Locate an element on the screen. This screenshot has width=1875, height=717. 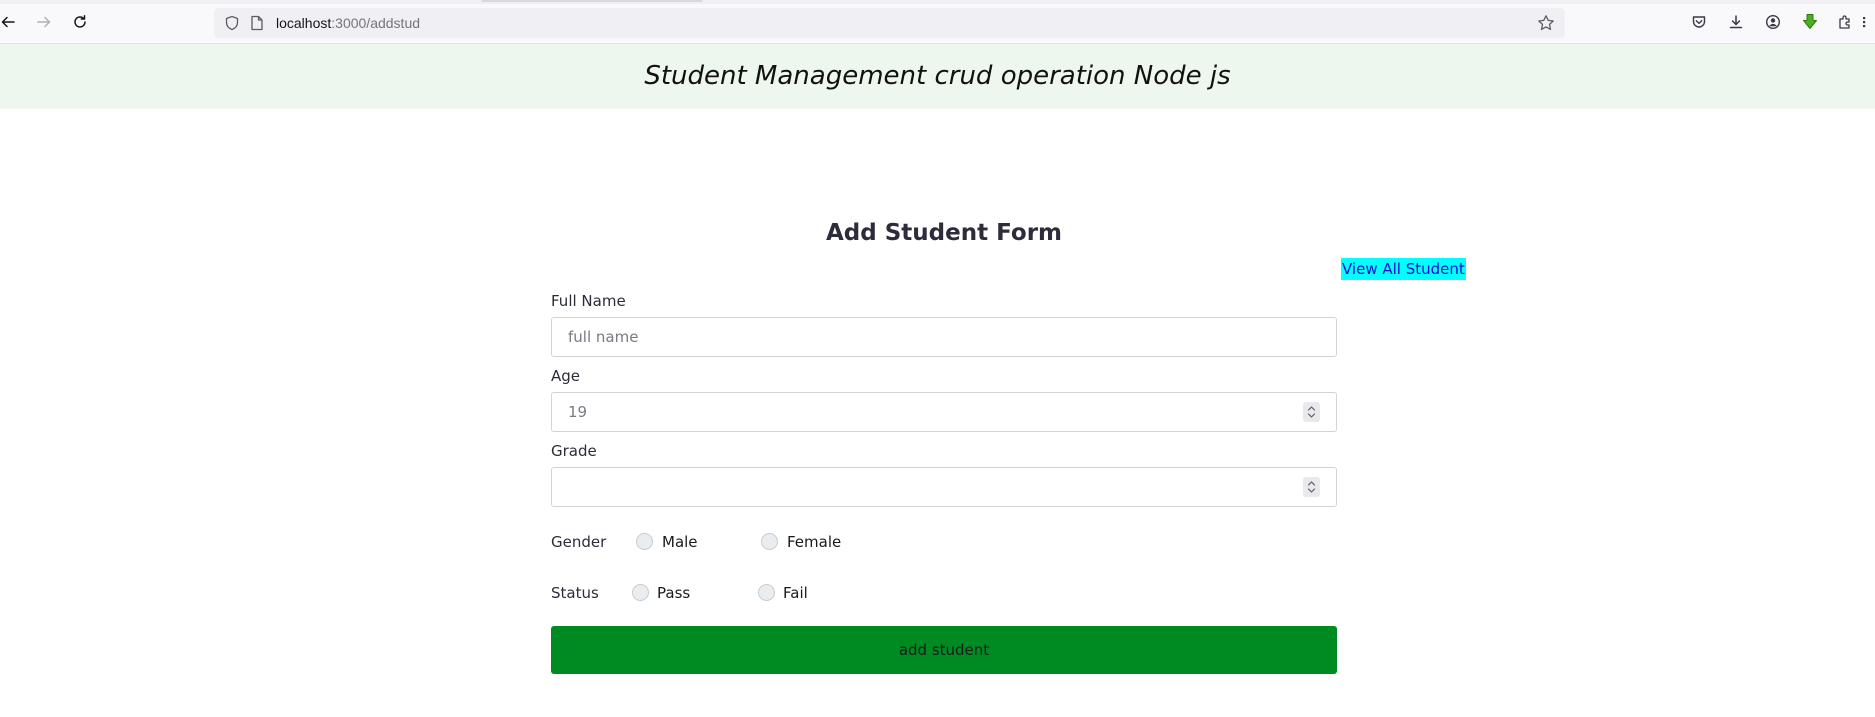
back-button is located at coordinates (10, 22).